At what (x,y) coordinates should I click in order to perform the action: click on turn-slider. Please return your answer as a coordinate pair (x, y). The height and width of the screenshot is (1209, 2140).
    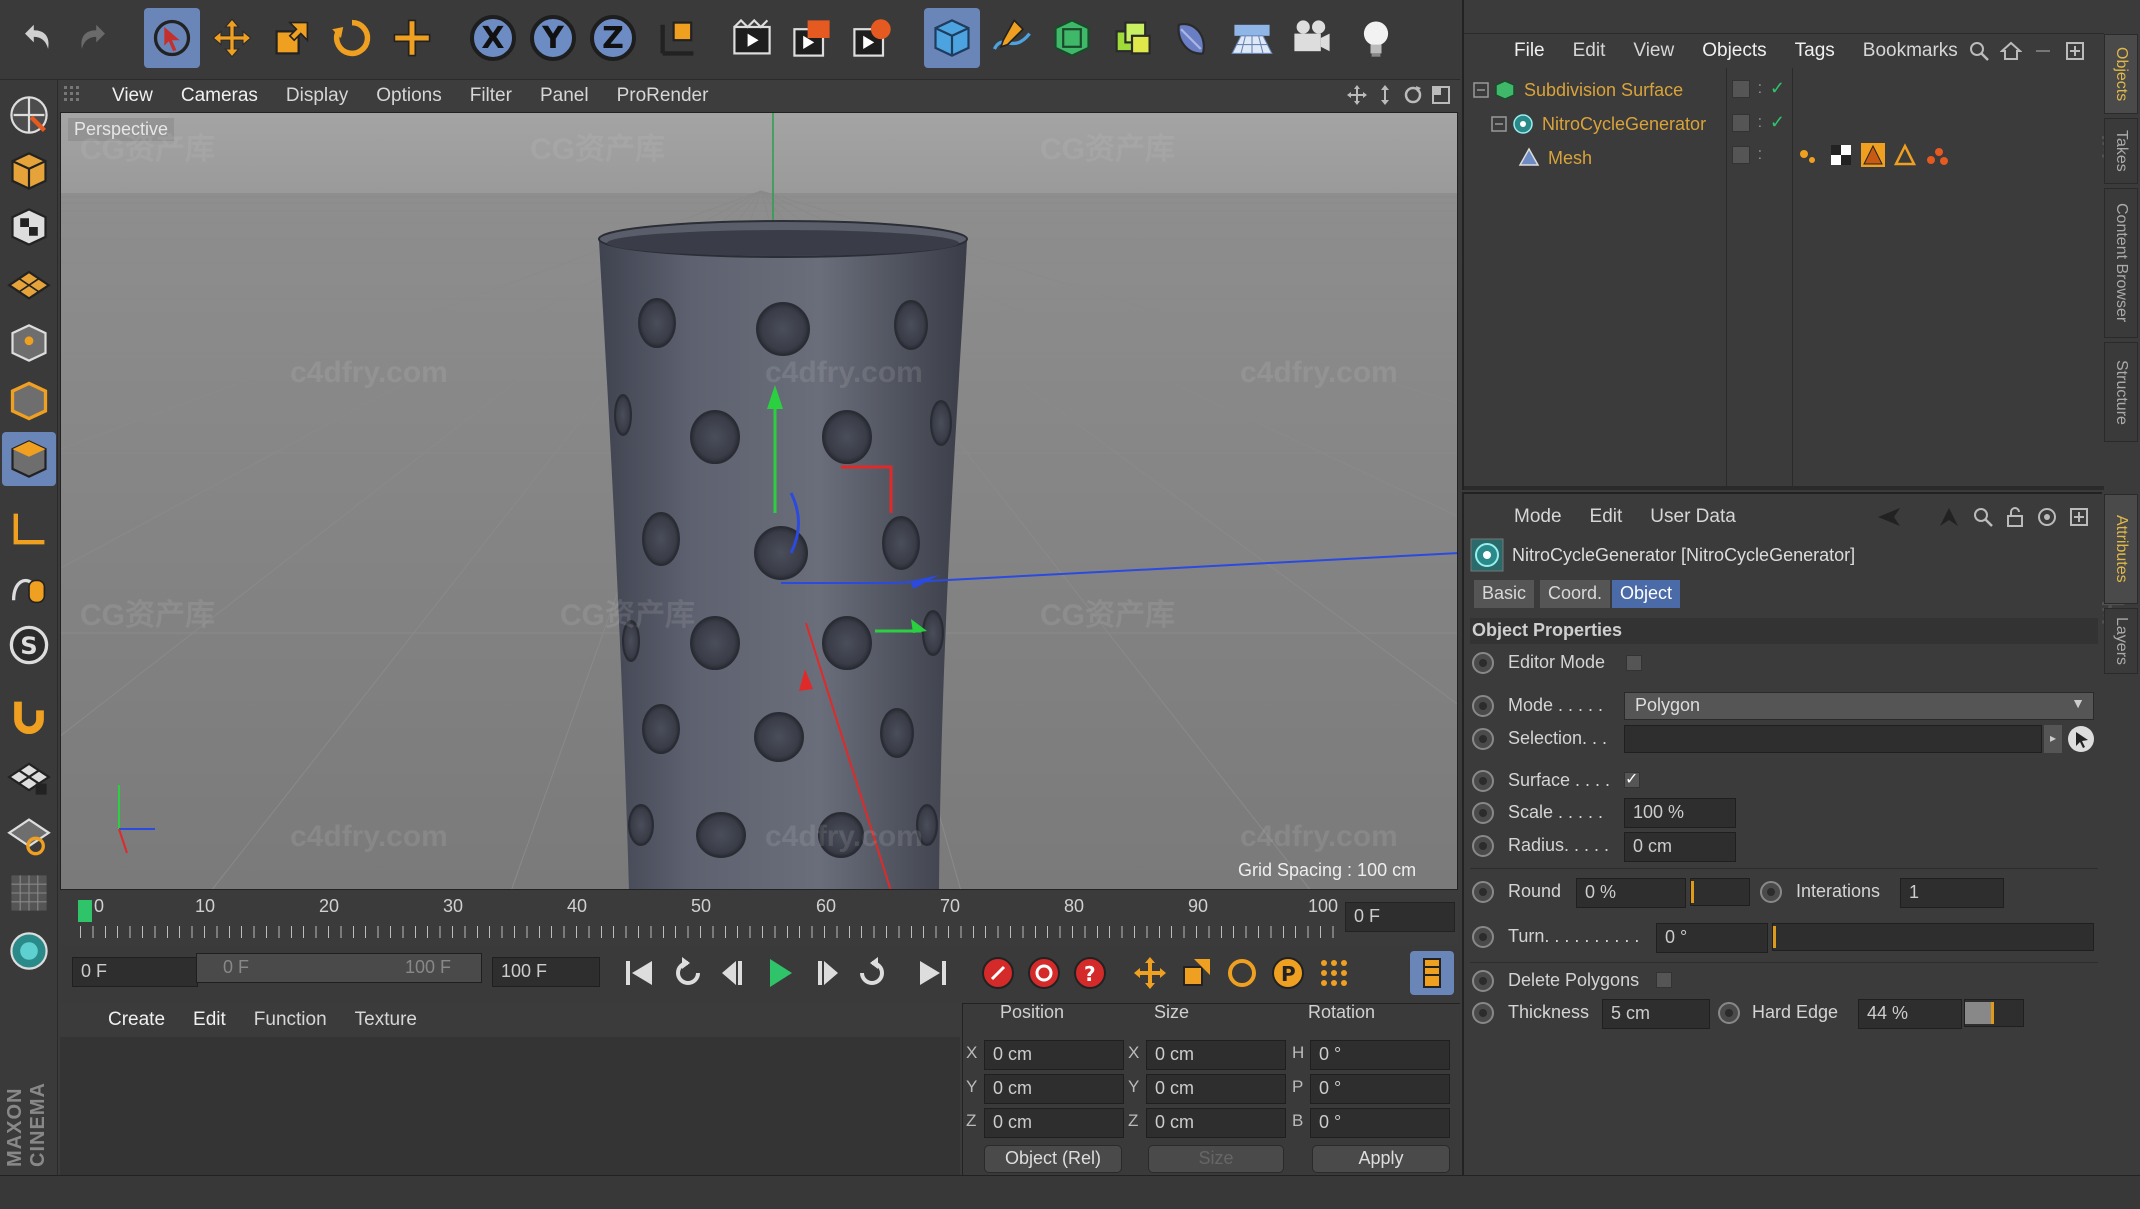
    Looking at the image, I should click on (1933, 937).